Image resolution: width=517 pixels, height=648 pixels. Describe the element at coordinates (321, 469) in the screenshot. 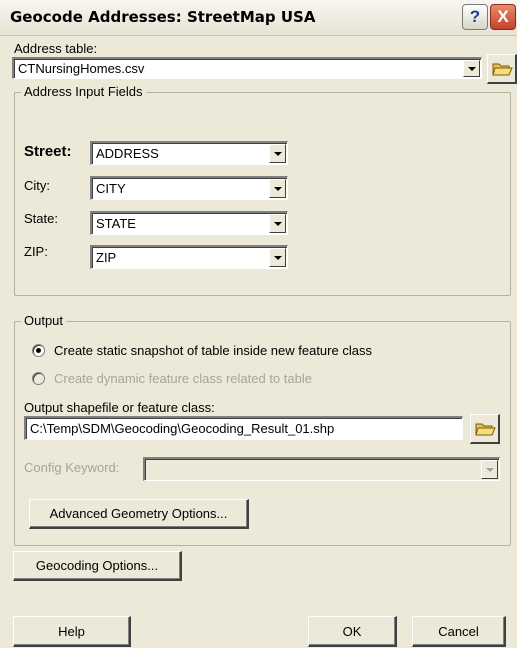

I see `config-keyword-dropdown` at that location.